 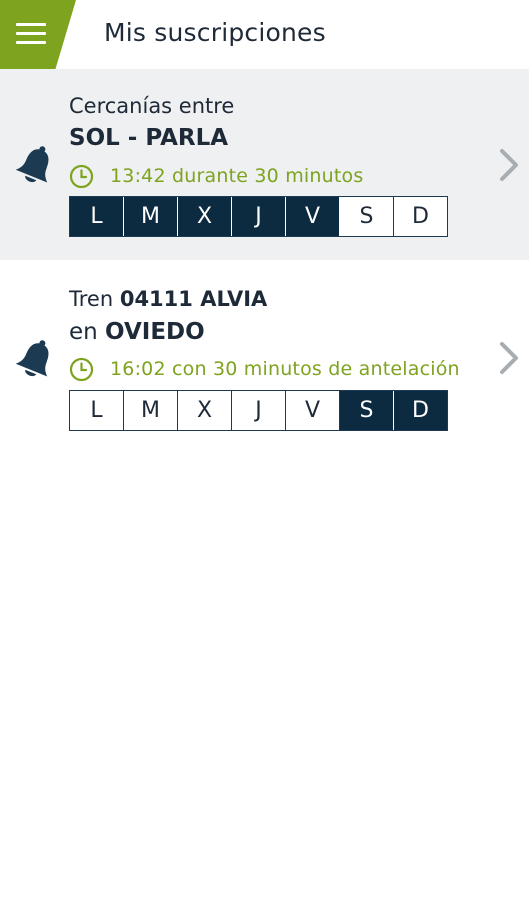 What do you see at coordinates (215, 32) in the screenshot?
I see `page-title: Mis suscripciones` at bounding box center [215, 32].